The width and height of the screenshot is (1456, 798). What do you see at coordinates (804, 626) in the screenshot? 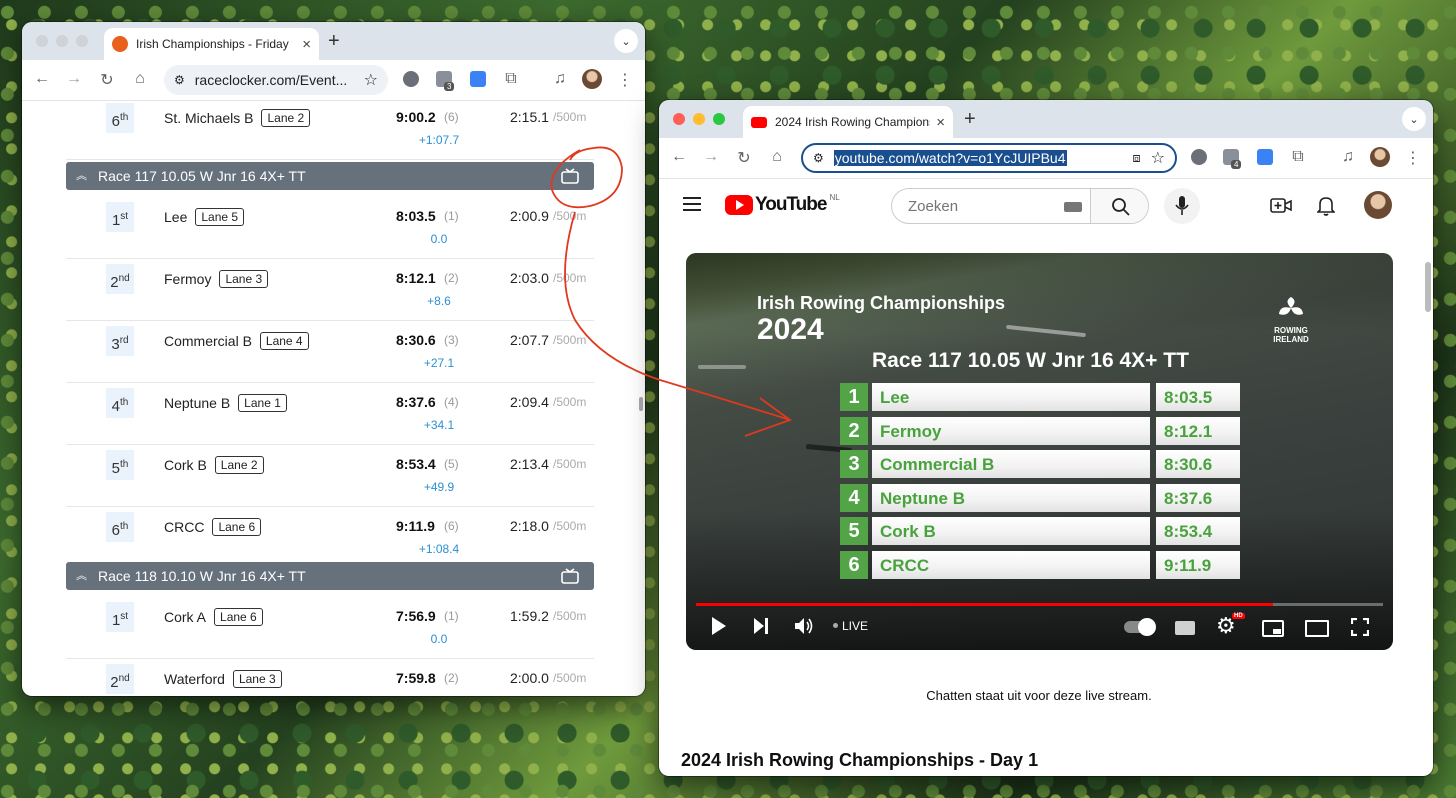
I see `volume-icon` at bounding box center [804, 626].